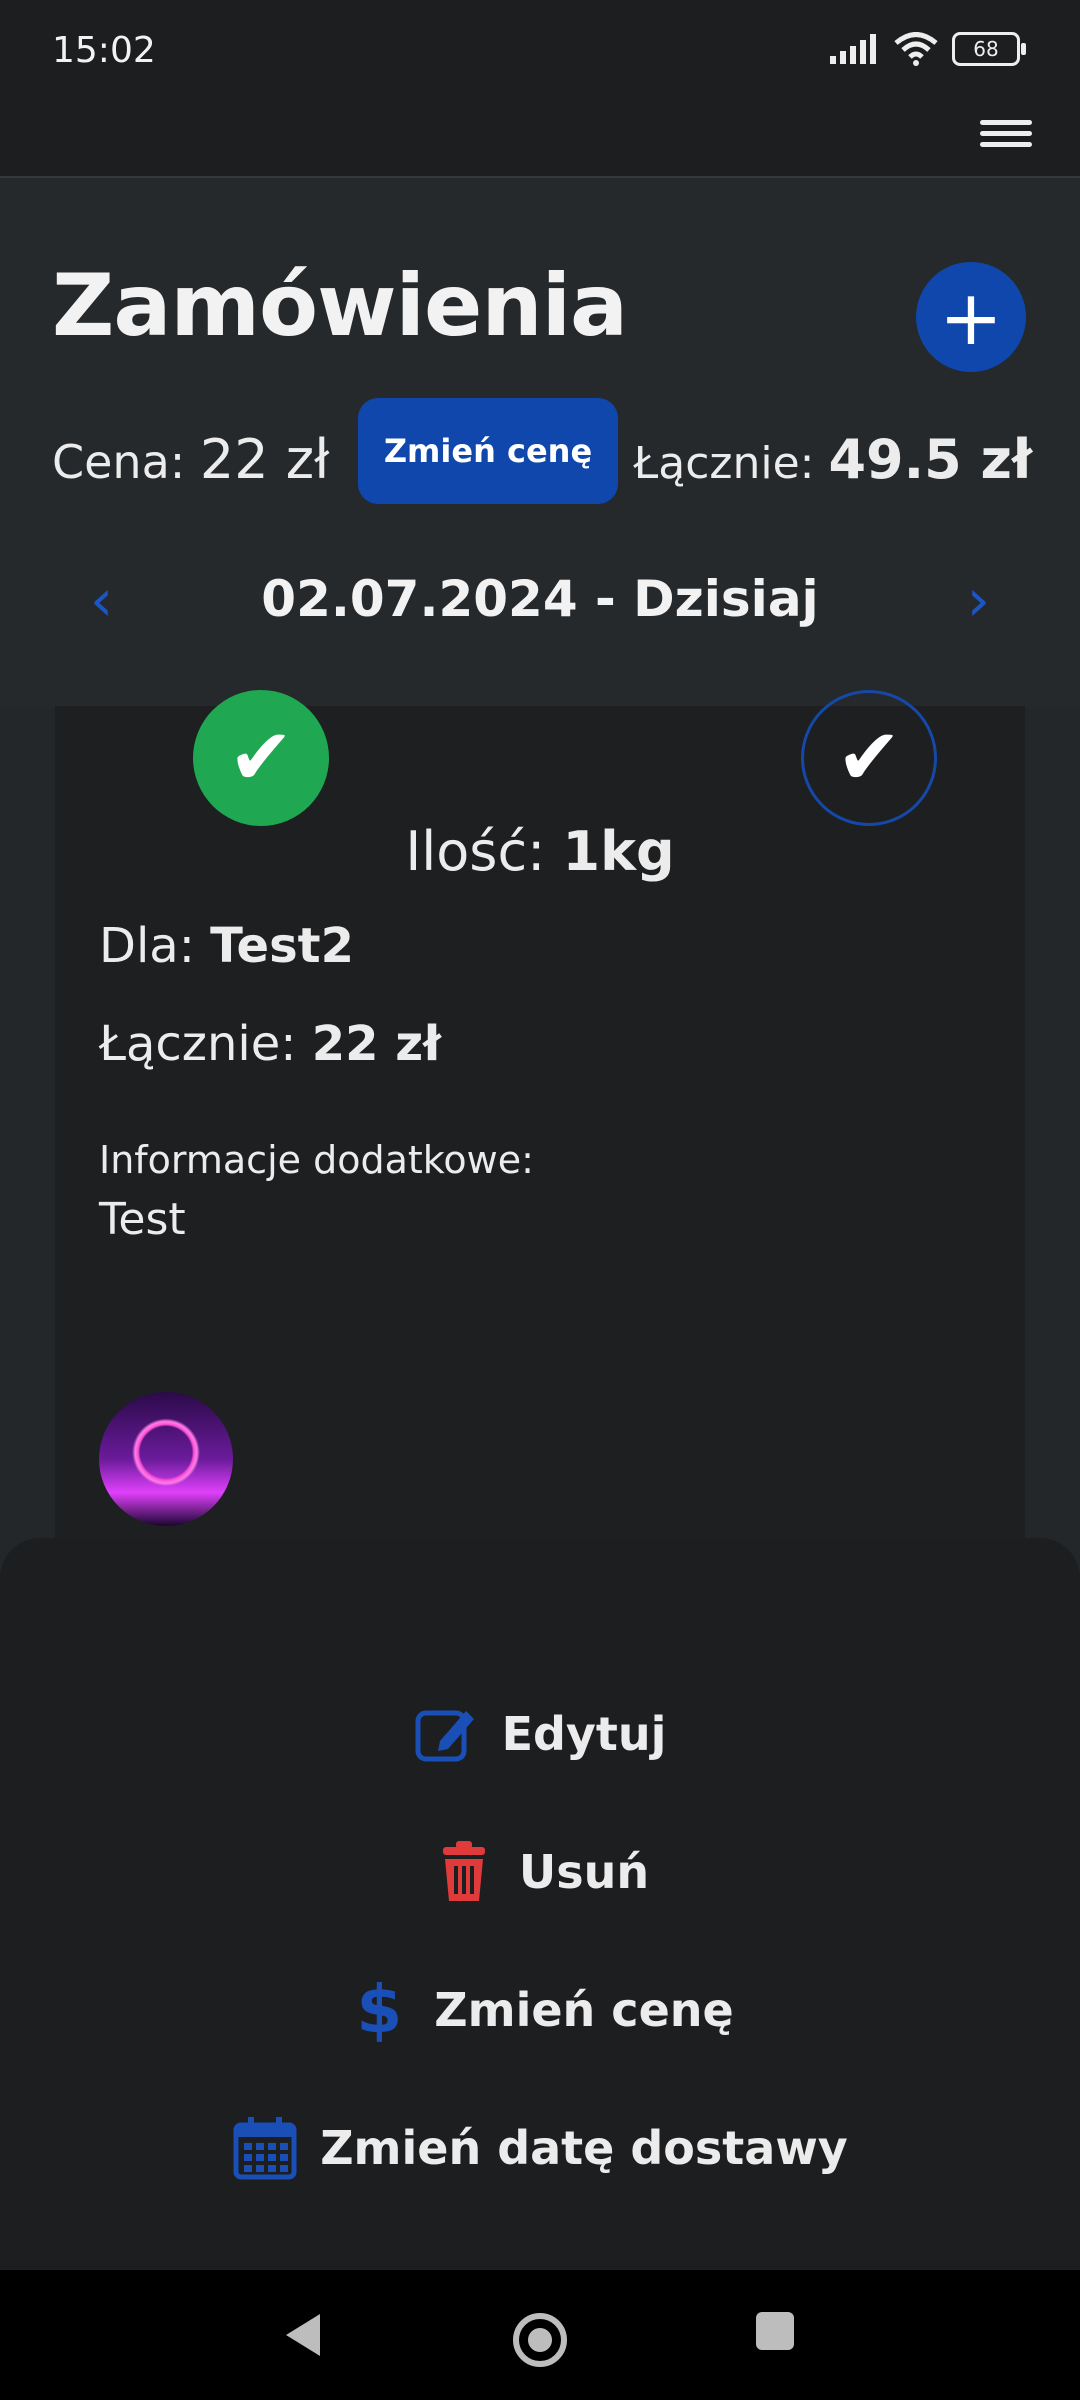  I want to click on change-price-label: Zmień cenę, so click(584, 2010).